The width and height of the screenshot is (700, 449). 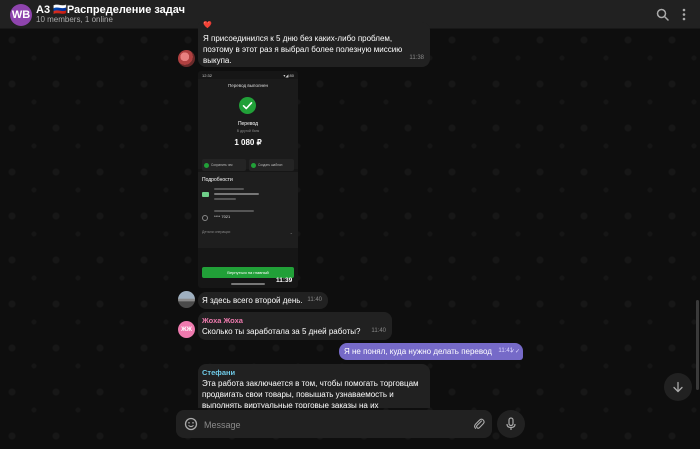 I want to click on message-text: Сколько ты заработала за 5 дней работы?, so click(x=281, y=331).